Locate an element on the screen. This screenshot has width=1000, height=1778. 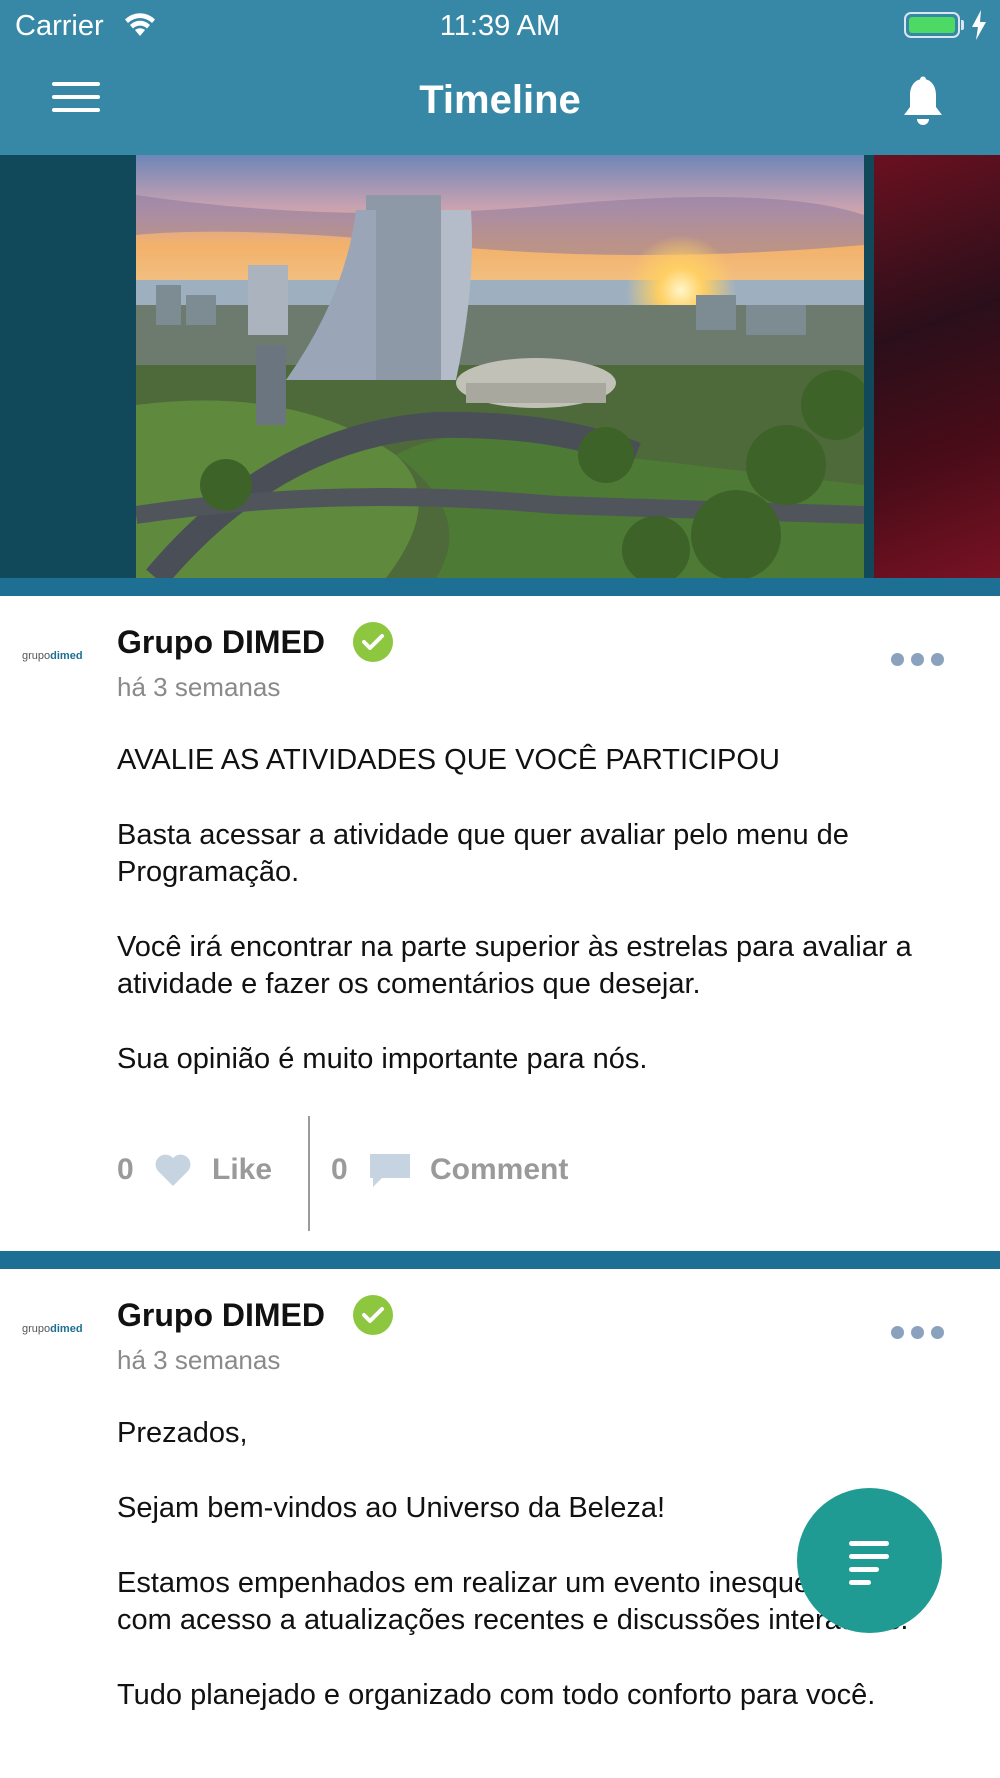
like-count: 0 is located at coordinates (125, 1169).